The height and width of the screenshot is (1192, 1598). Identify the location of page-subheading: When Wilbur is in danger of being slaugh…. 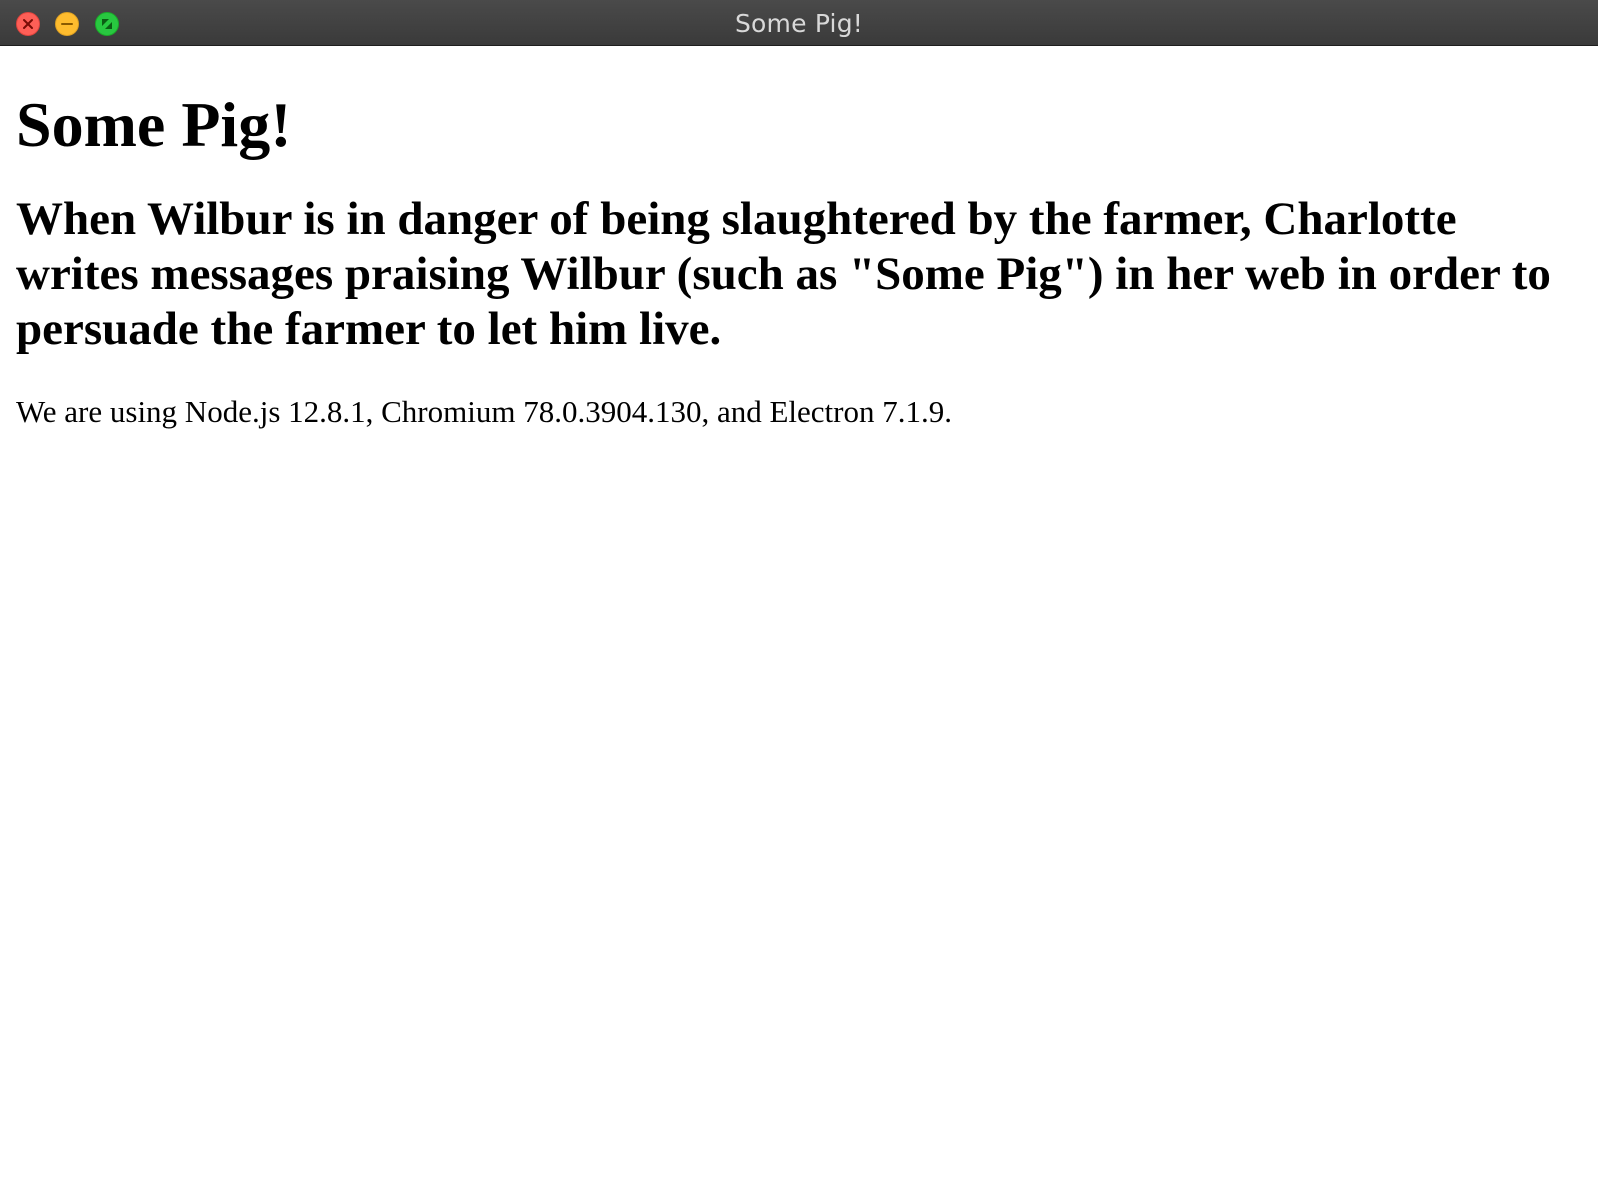
(783, 274).